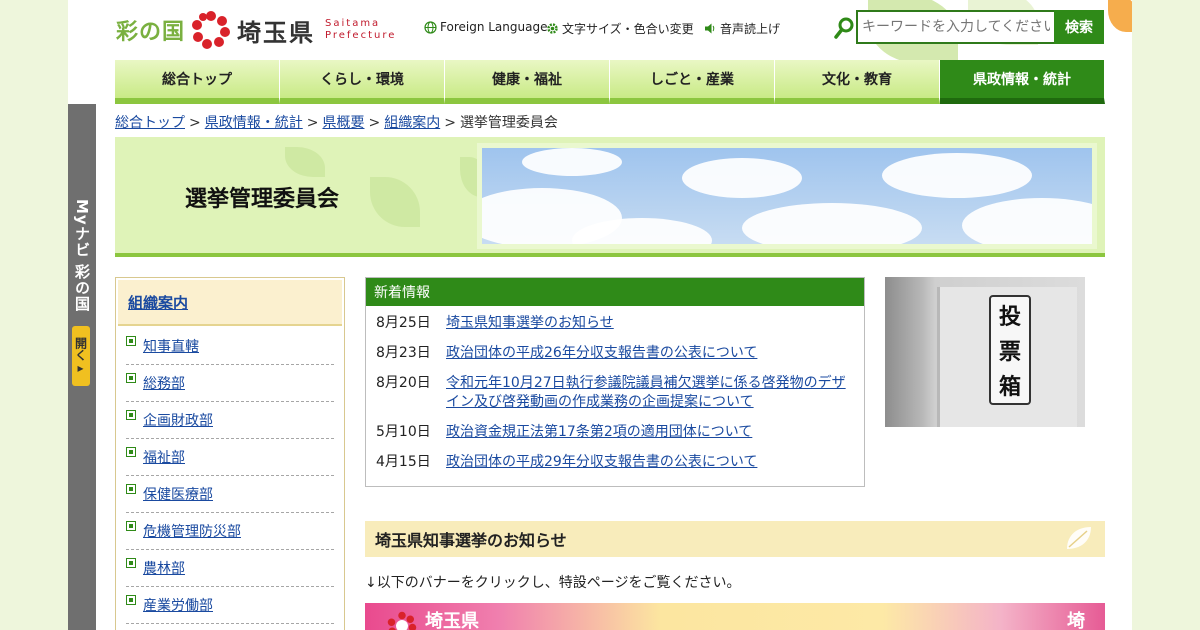  What do you see at coordinates (692, 82) in the screenshot?
I see `nav-item-work: しごと・産業` at bounding box center [692, 82].